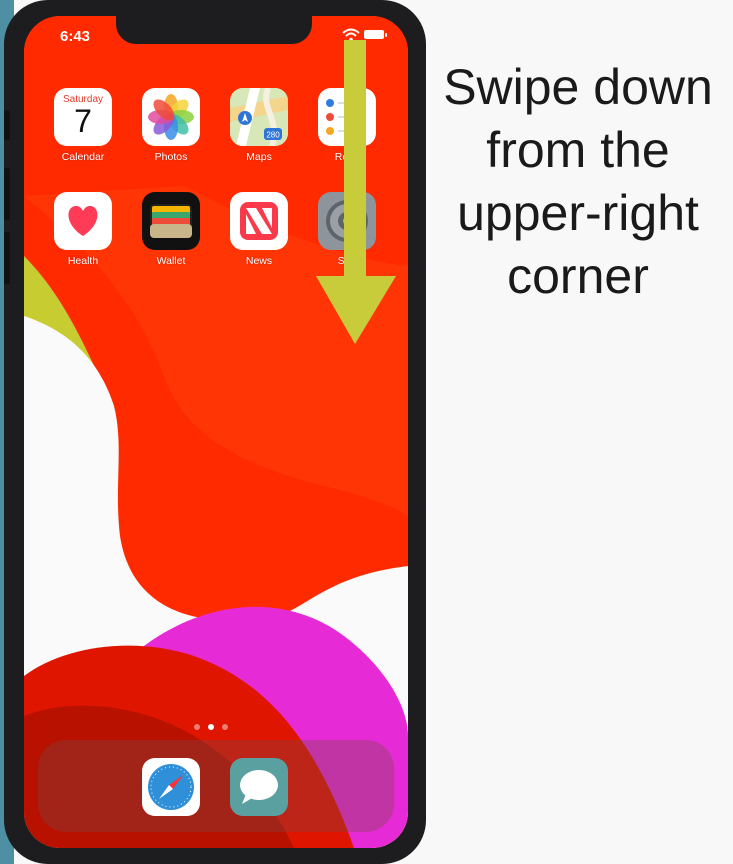 Image resolution: width=733 pixels, height=864 pixels. Describe the element at coordinates (171, 261) in the screenshot. I see `app-label: Wallet` at that location.